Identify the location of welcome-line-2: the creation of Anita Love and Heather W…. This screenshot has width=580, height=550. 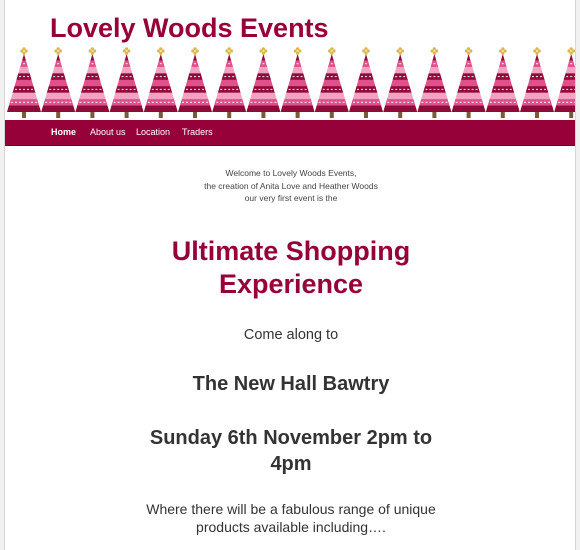
(291, 185).